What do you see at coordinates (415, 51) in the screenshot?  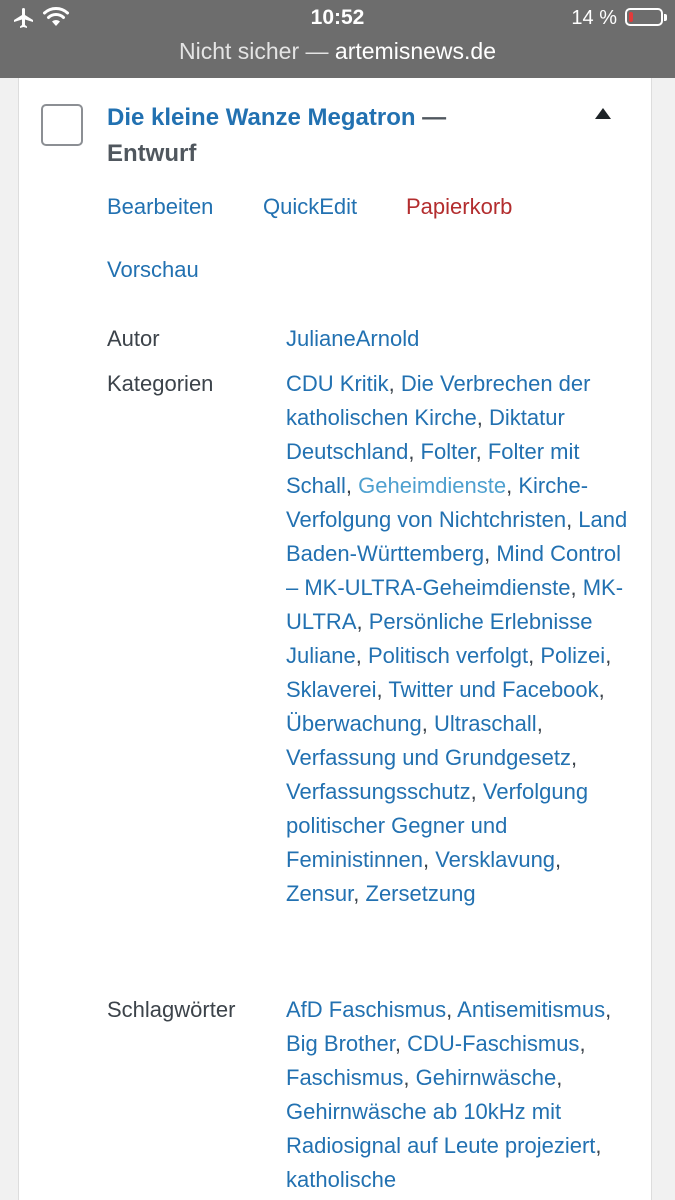 I see `url-domain: artemisnews.de` at bounding box center [415, 51].